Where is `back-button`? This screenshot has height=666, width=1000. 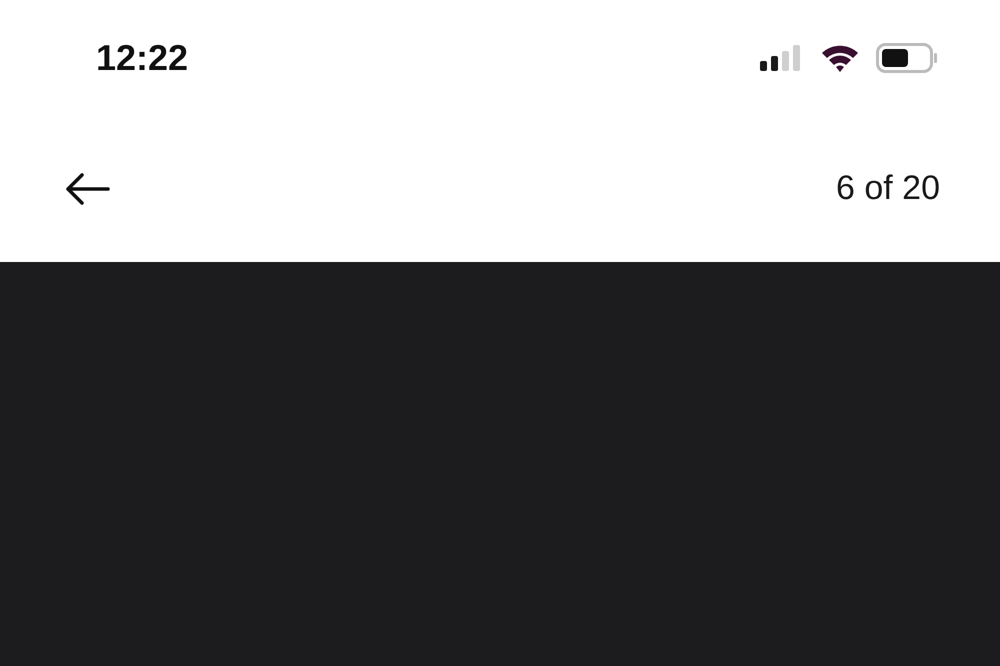 back-button is located at coordinates (87, 189).